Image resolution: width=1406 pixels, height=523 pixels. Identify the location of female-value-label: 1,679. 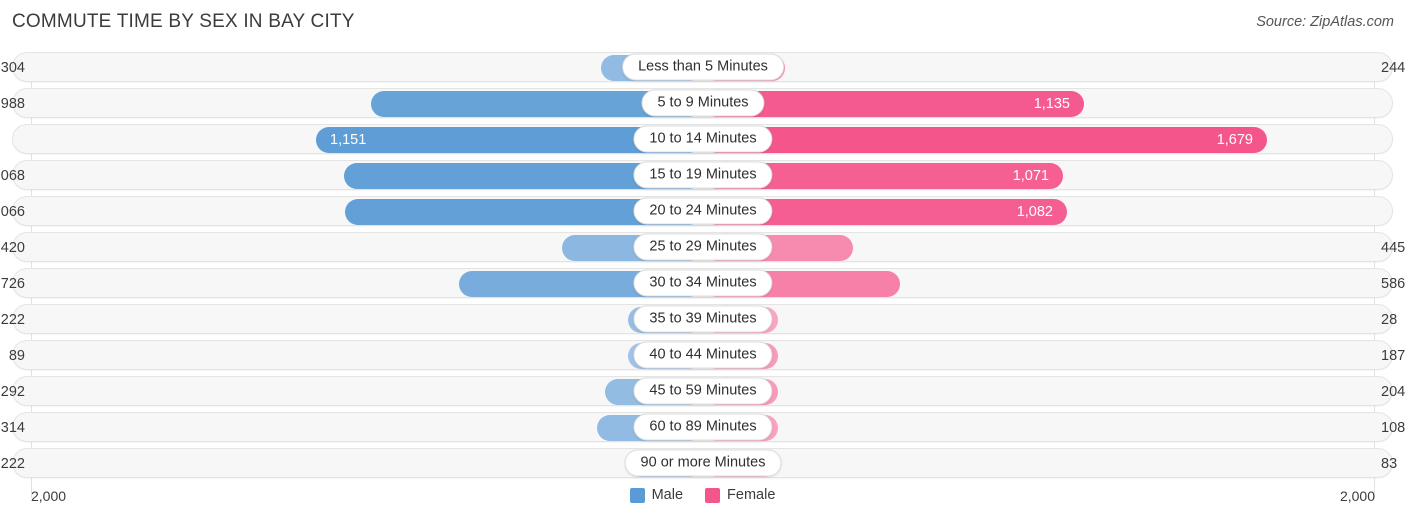
(1234, 140).